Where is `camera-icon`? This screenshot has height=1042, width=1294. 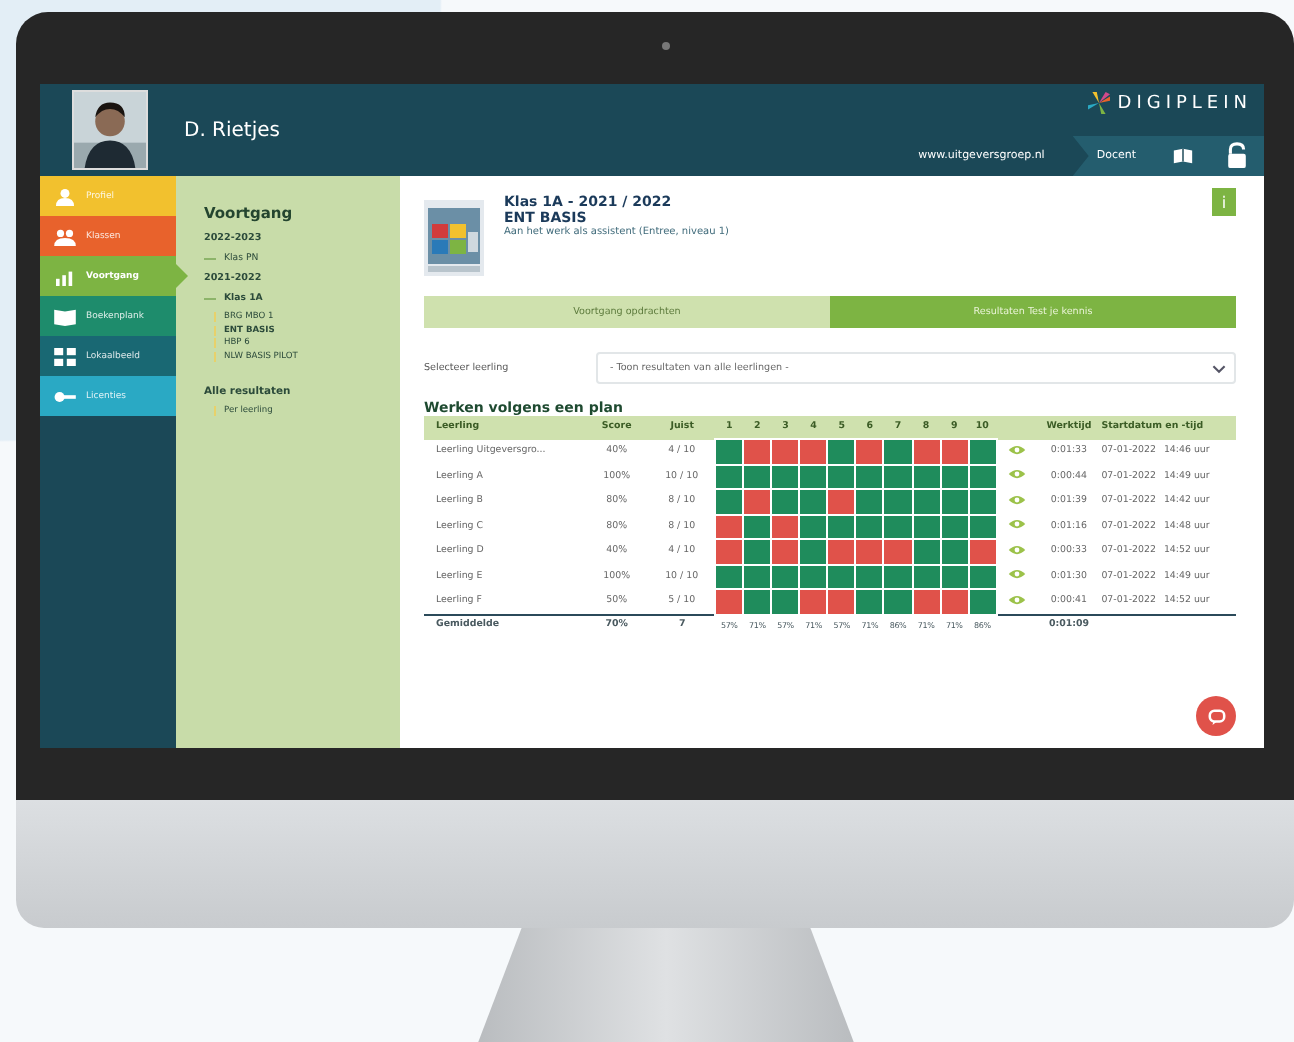
camera-icon is located at coordinates (666, 46).